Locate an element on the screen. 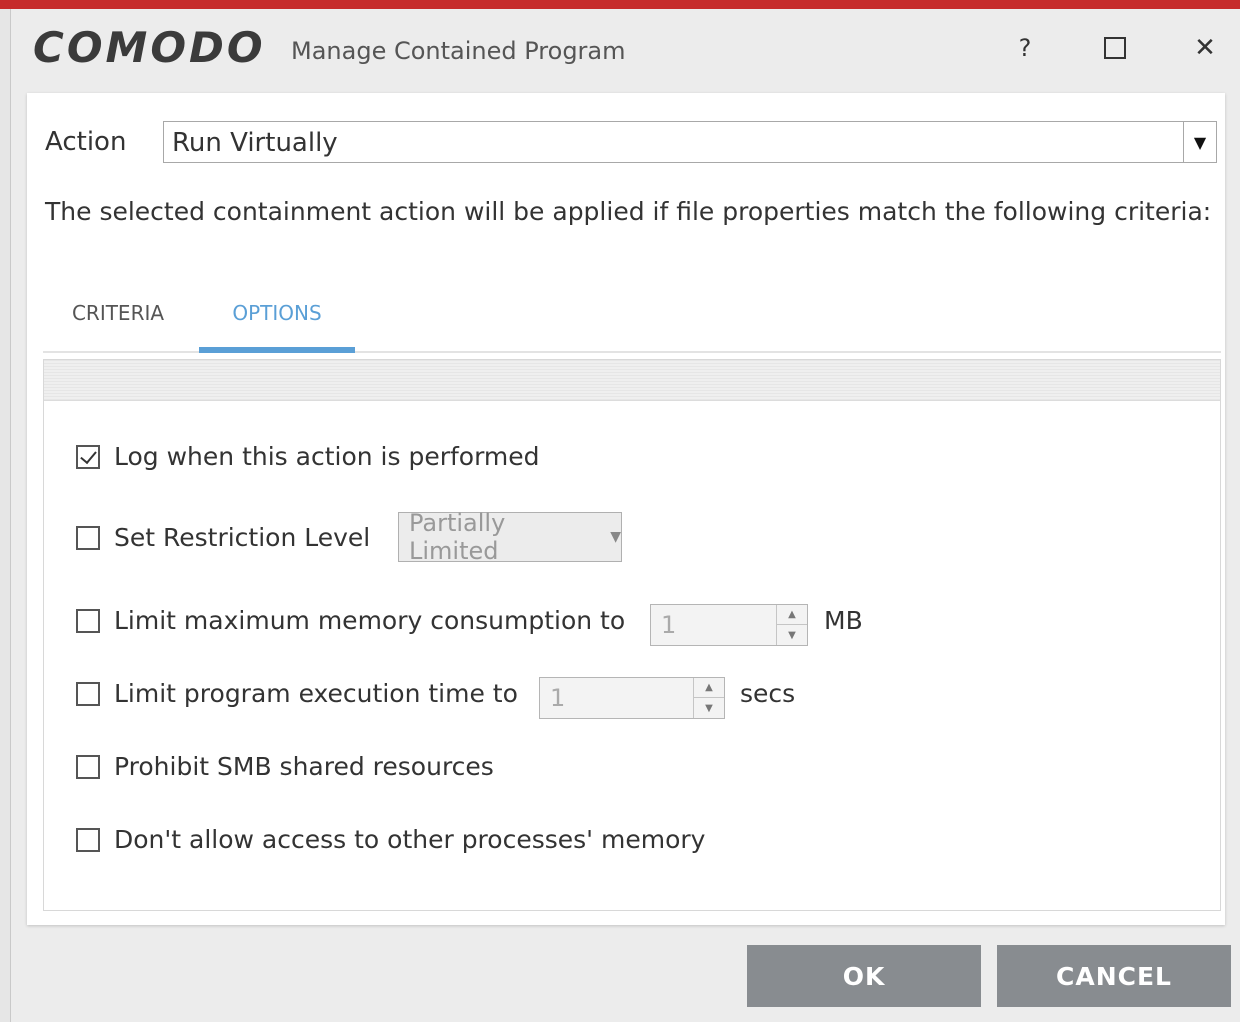 This screenshot has width=1240, height=1022. log-option-row: Log when this action is performed is located at coordinates (308, 456).